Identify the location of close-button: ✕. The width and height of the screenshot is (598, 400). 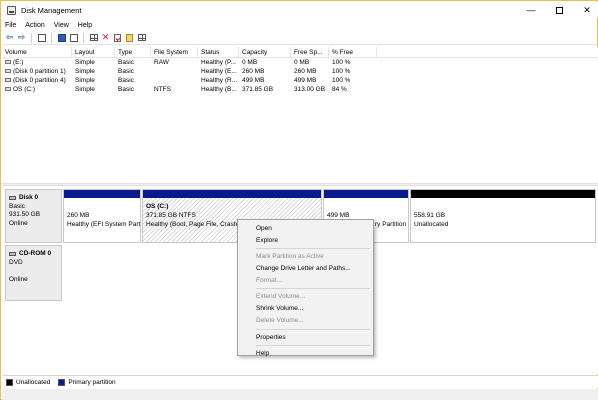
(585, 10).